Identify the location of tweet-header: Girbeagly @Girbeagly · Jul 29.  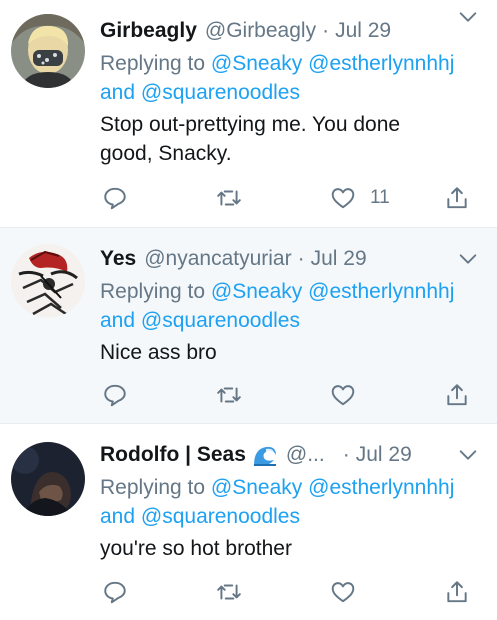
(292, 31).